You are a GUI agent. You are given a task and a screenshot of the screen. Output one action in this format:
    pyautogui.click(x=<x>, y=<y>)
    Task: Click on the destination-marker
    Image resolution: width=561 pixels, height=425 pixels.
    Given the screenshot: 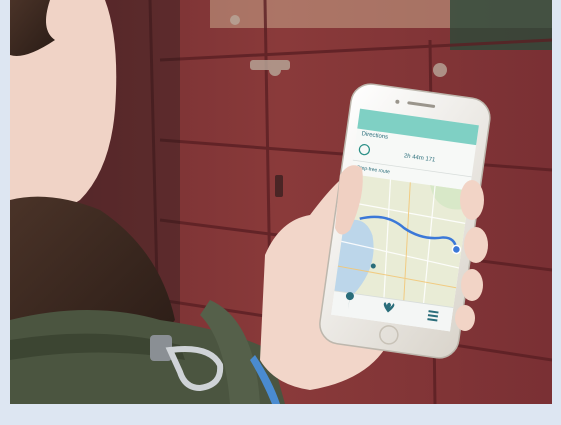 What is the action you would take?
    pyautogui.click(x=456, y=249)
    